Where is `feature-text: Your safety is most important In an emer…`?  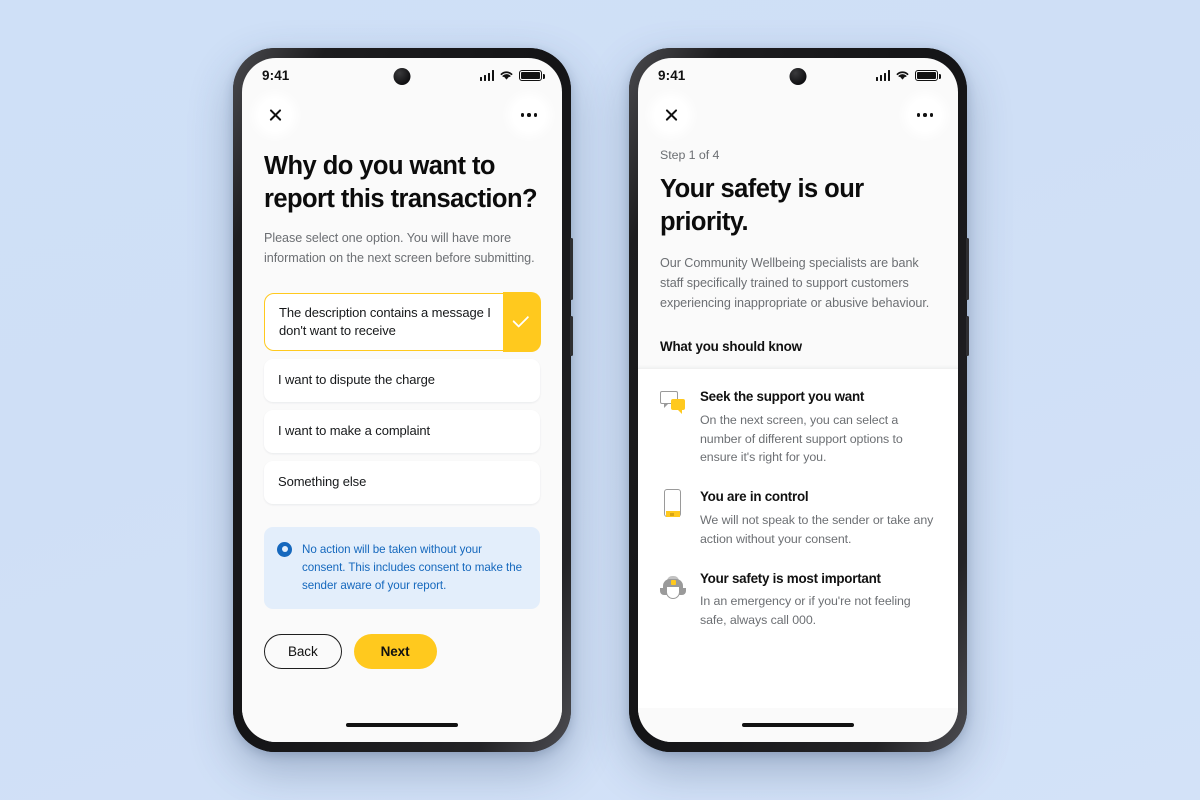 feature-text: Your safety is most important In an emer… is located at coordinates (818, 600).